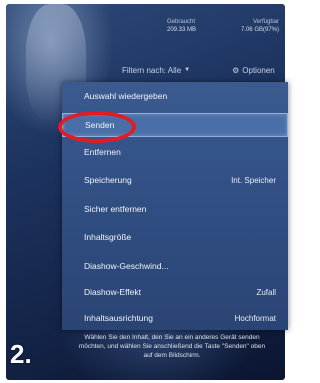 This screenshot has width=320, height=383. Describe the element at coordinates (175, 292) in the screenshot. I see `menu-item-slideshow-effect: Diashow-Effekt Zufall` at that location.